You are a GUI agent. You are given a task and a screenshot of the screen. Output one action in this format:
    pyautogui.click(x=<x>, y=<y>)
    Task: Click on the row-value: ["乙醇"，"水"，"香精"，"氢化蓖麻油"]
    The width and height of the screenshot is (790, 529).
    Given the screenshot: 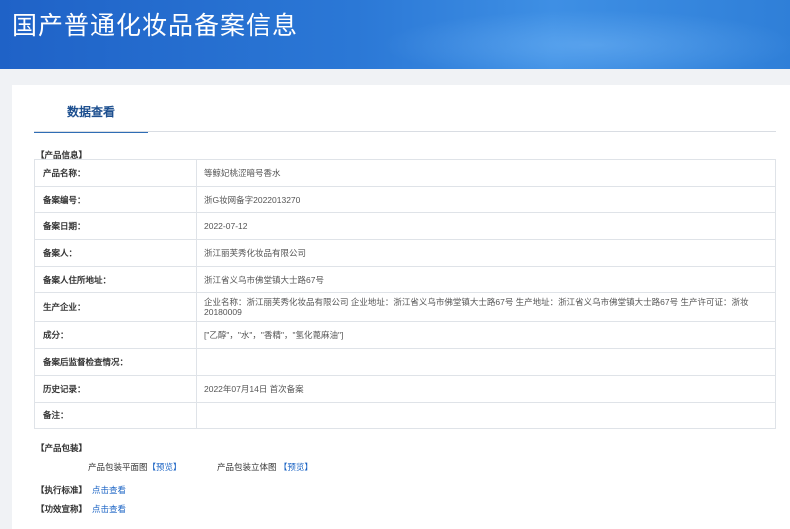 What is the action you would take?
    pyautogui.click(x=486, y=335)
    